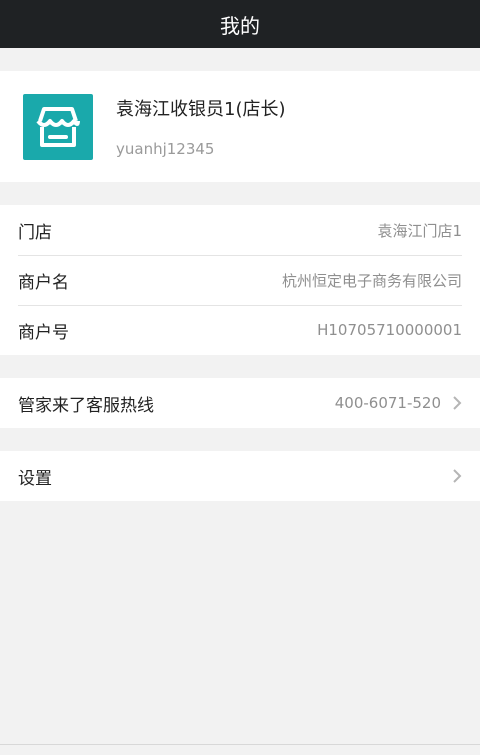  I want to click on user-id: yuanhj12345, so click(165, 149).